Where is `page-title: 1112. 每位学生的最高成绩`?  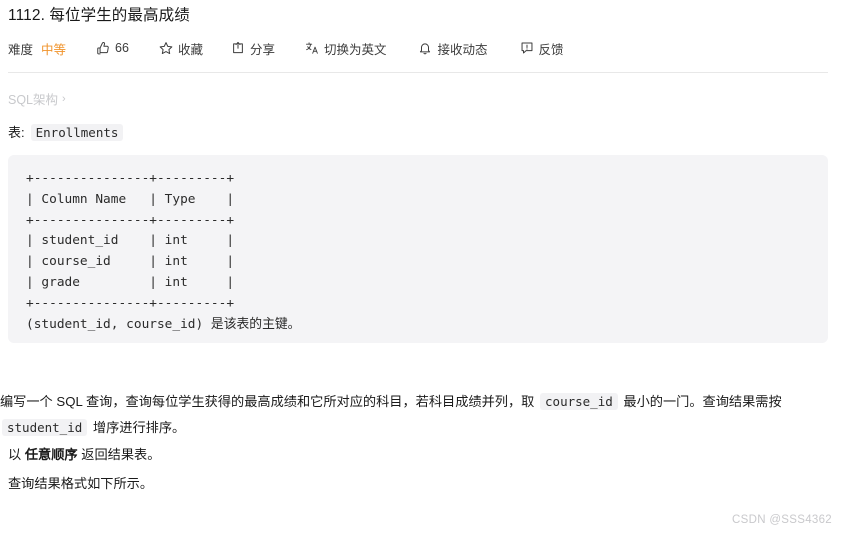
page-title: 1112. 每位学生的最高成绩 is located at coordinates (99, 15).